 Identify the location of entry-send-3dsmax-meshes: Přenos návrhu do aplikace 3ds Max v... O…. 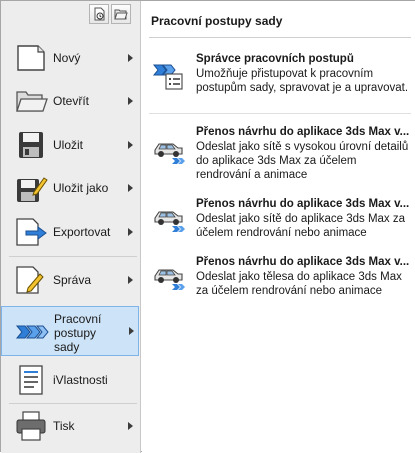
(278, 218).